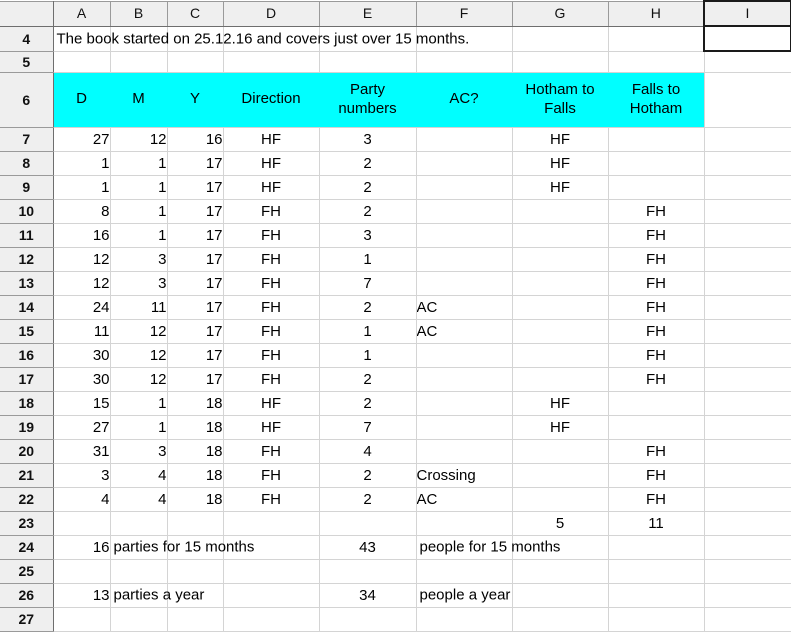 The width and height of the screenshot is (791, 633). What do you see at coordinates (656, 355) in the screenshot?
I see `cell-H16: FH` at bounding box center [656, 355].